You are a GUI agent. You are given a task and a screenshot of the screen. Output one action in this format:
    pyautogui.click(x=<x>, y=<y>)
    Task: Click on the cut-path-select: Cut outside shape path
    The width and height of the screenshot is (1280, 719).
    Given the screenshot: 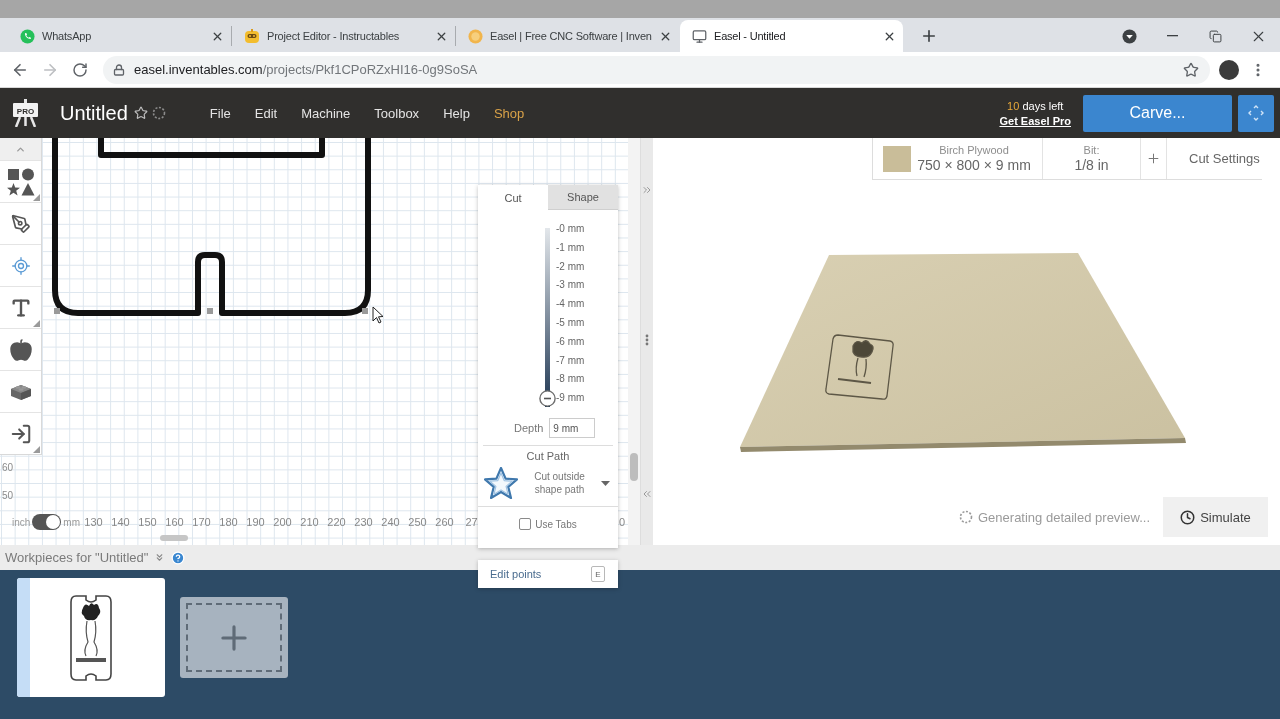 What is the action you would take?
    pyautogui.click(x=548, y=483)
    